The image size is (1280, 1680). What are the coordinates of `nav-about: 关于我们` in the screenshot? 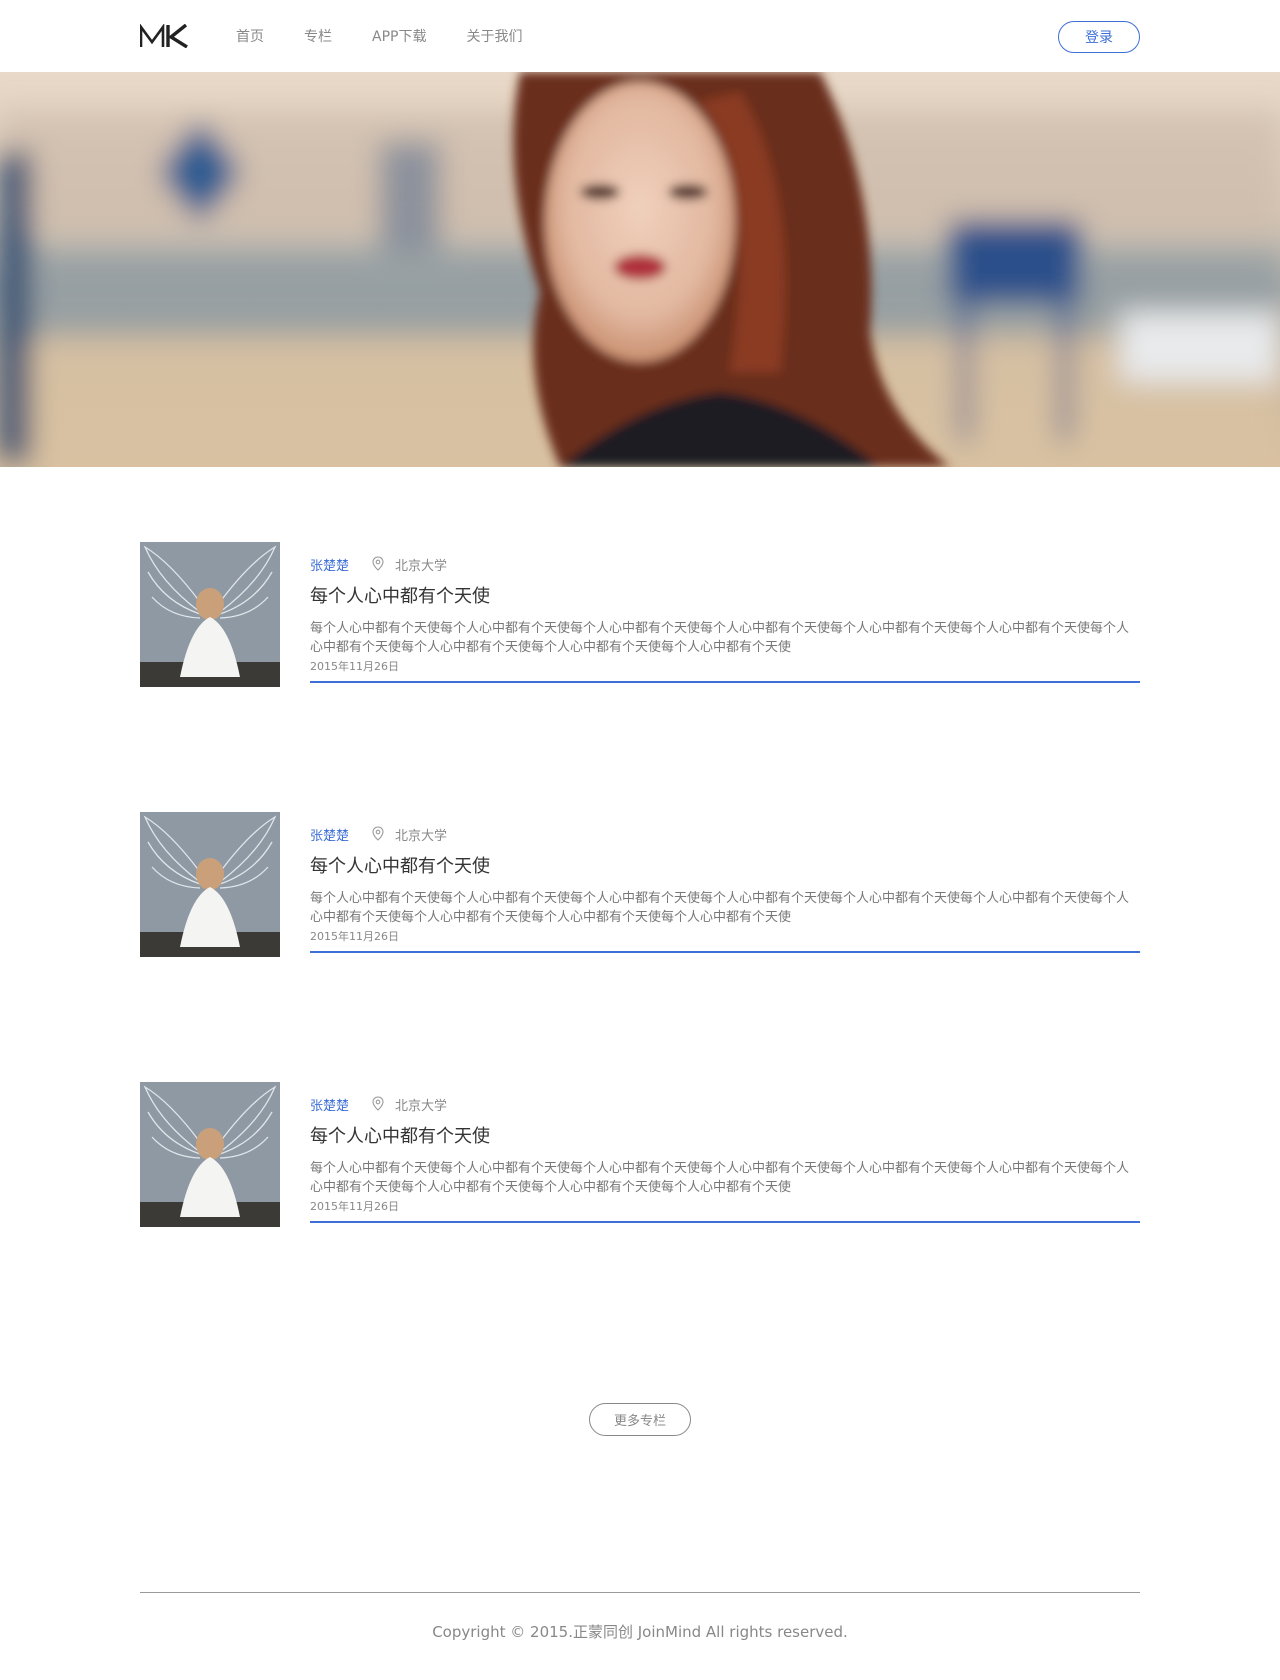 It's located at (494, 37).